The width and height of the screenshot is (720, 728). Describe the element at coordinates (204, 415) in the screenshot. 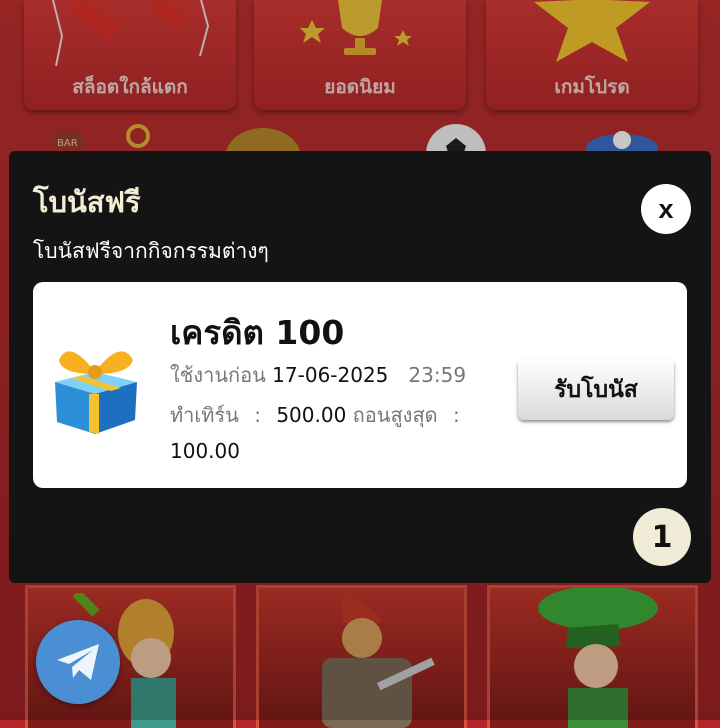

I see `turnover-label: ทำเทิร์น` at that location.